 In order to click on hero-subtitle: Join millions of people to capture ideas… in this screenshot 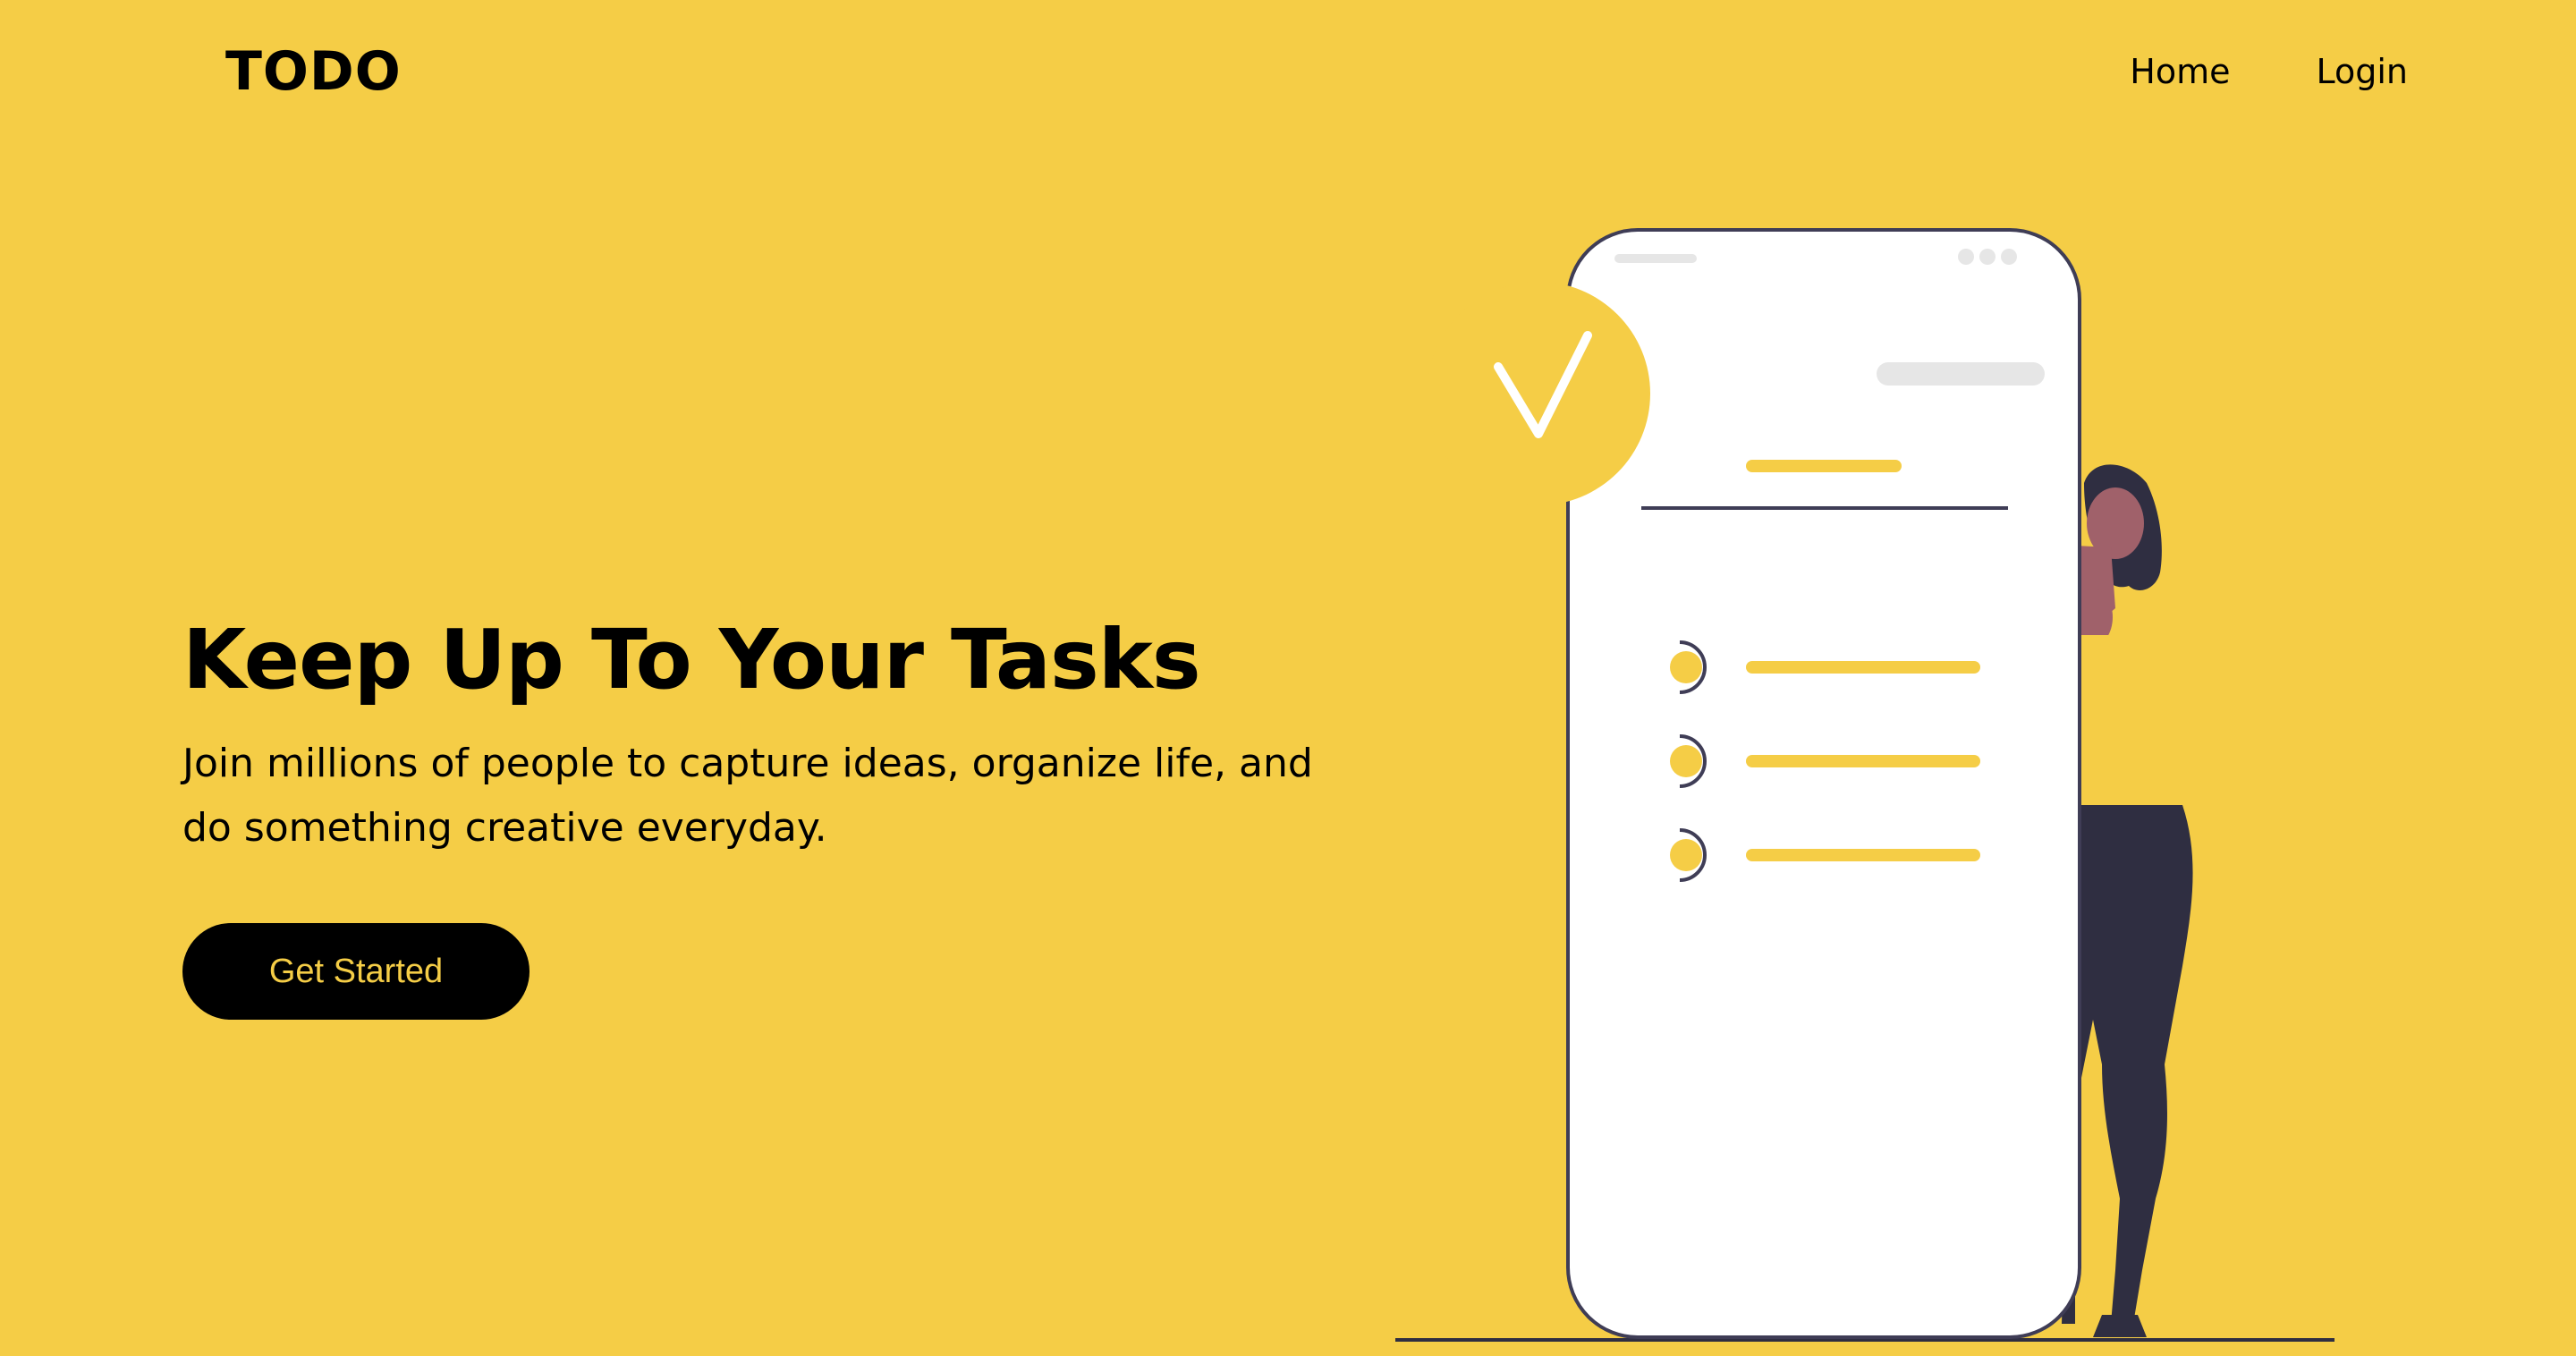, I will do `click(747, 796)`.